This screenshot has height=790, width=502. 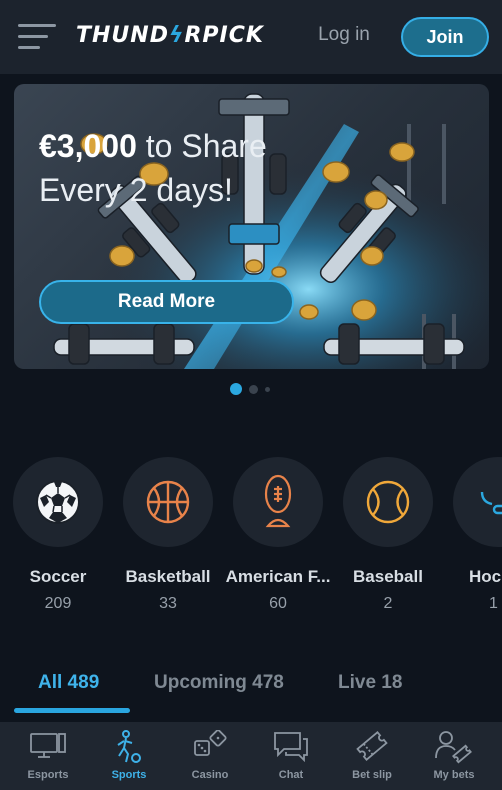 I want to click on sport-name: Hoc, so click(x=485, y=576).